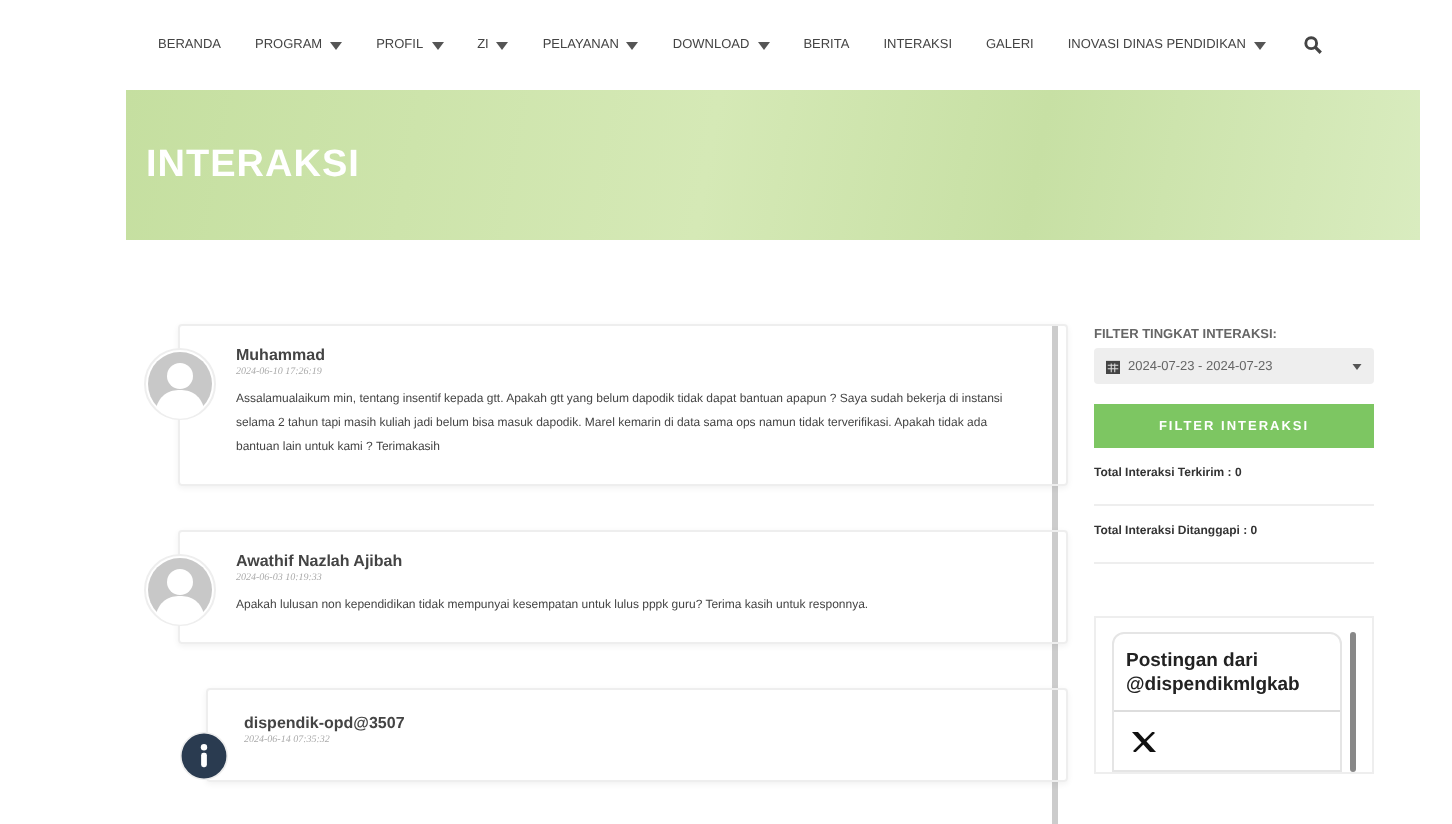  I want to click on search-icon, so click(1312, 45).